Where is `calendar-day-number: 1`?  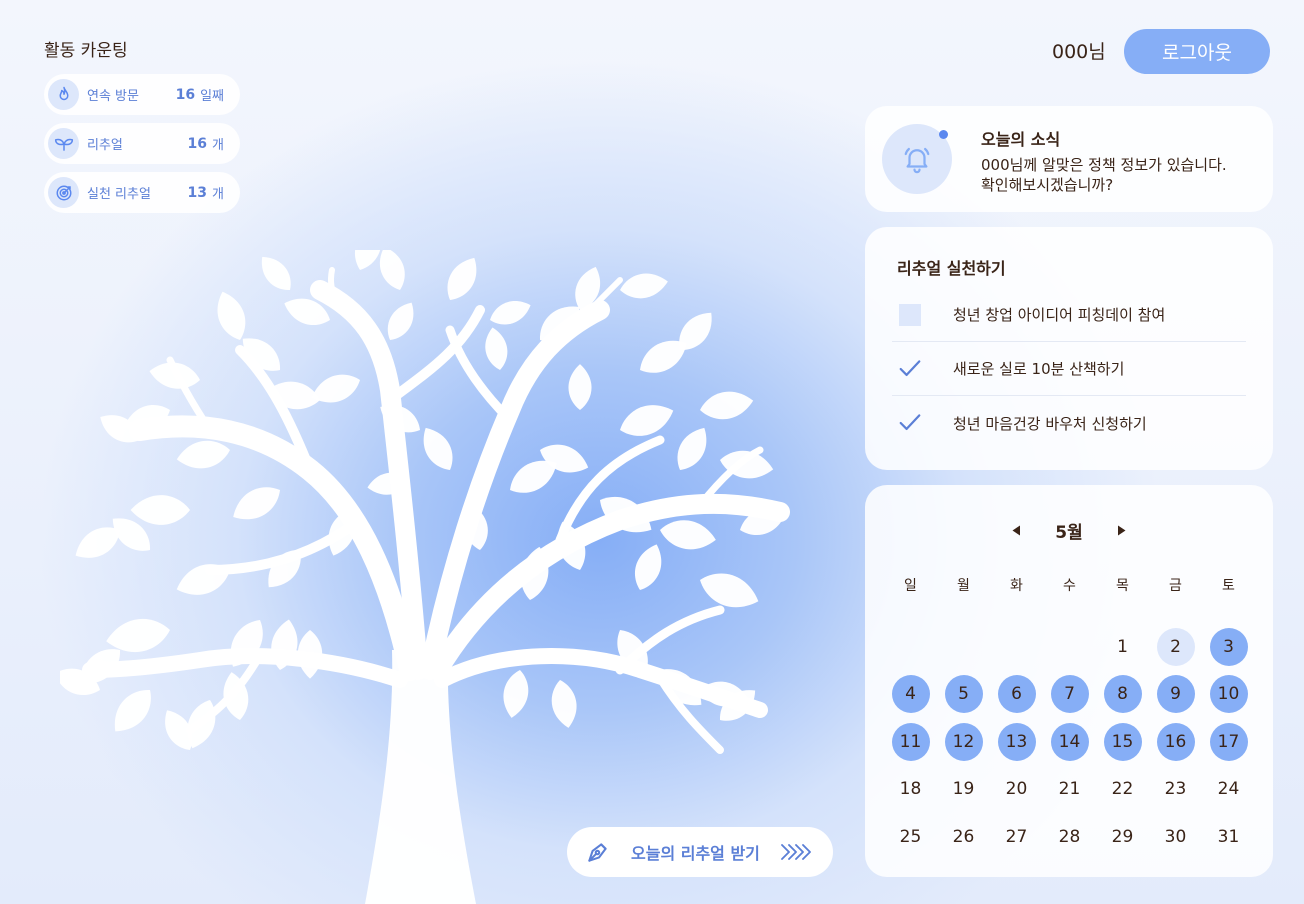
calendar-day-number: 1 is located at coordinates (1122, 646).